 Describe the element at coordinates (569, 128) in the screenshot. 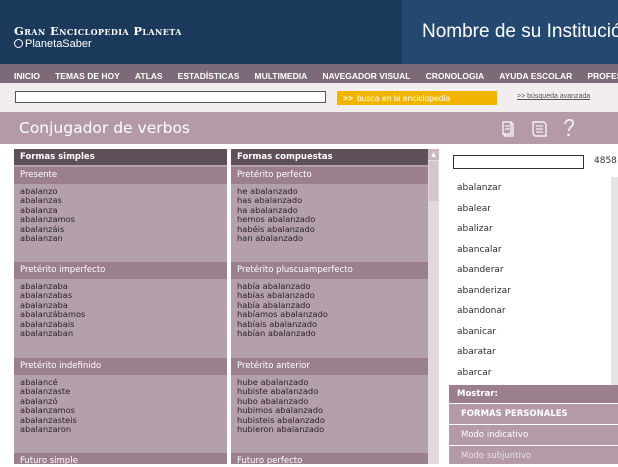

I see `help-icon` at that location.